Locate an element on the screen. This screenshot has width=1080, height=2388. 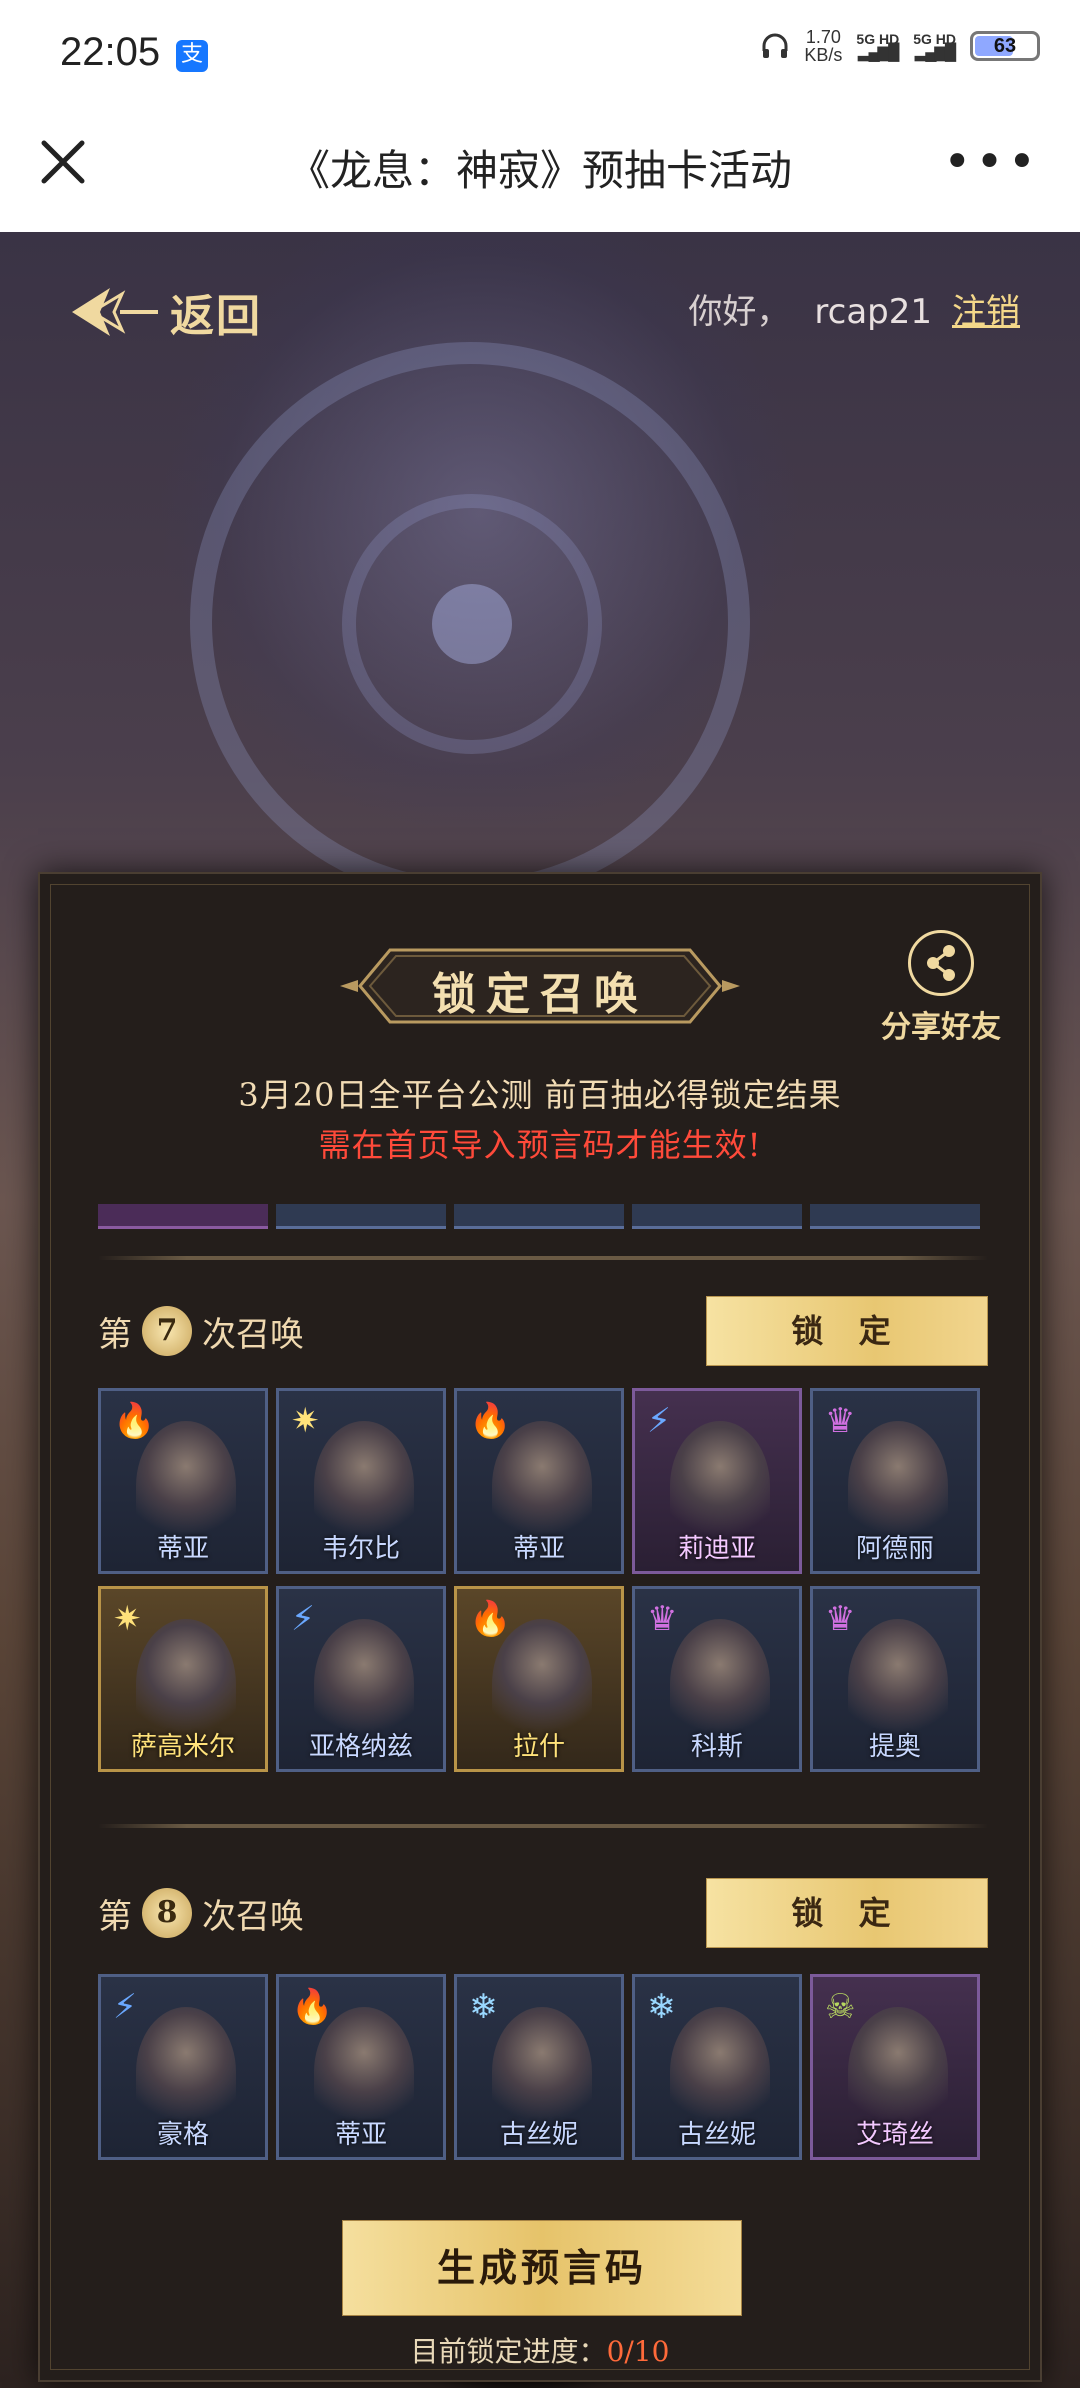
status-time: 22:05 is located at coordinates (110, 52).